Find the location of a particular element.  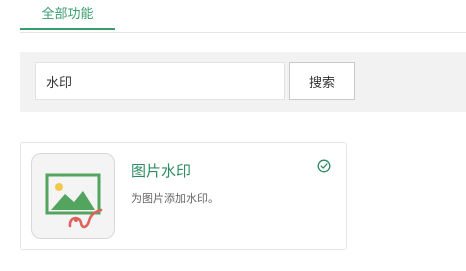

image-watermark-icon is located at coordinates (73, 196).